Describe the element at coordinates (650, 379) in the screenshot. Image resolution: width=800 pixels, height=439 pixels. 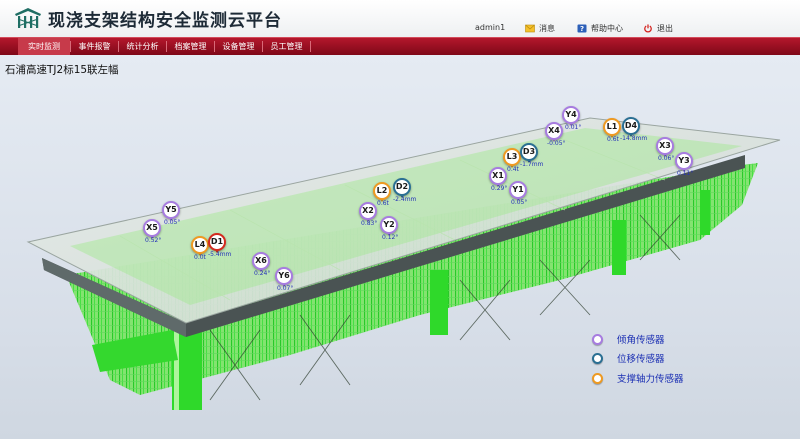
I see `legend-label: 支撑轴力传感器` at that location.